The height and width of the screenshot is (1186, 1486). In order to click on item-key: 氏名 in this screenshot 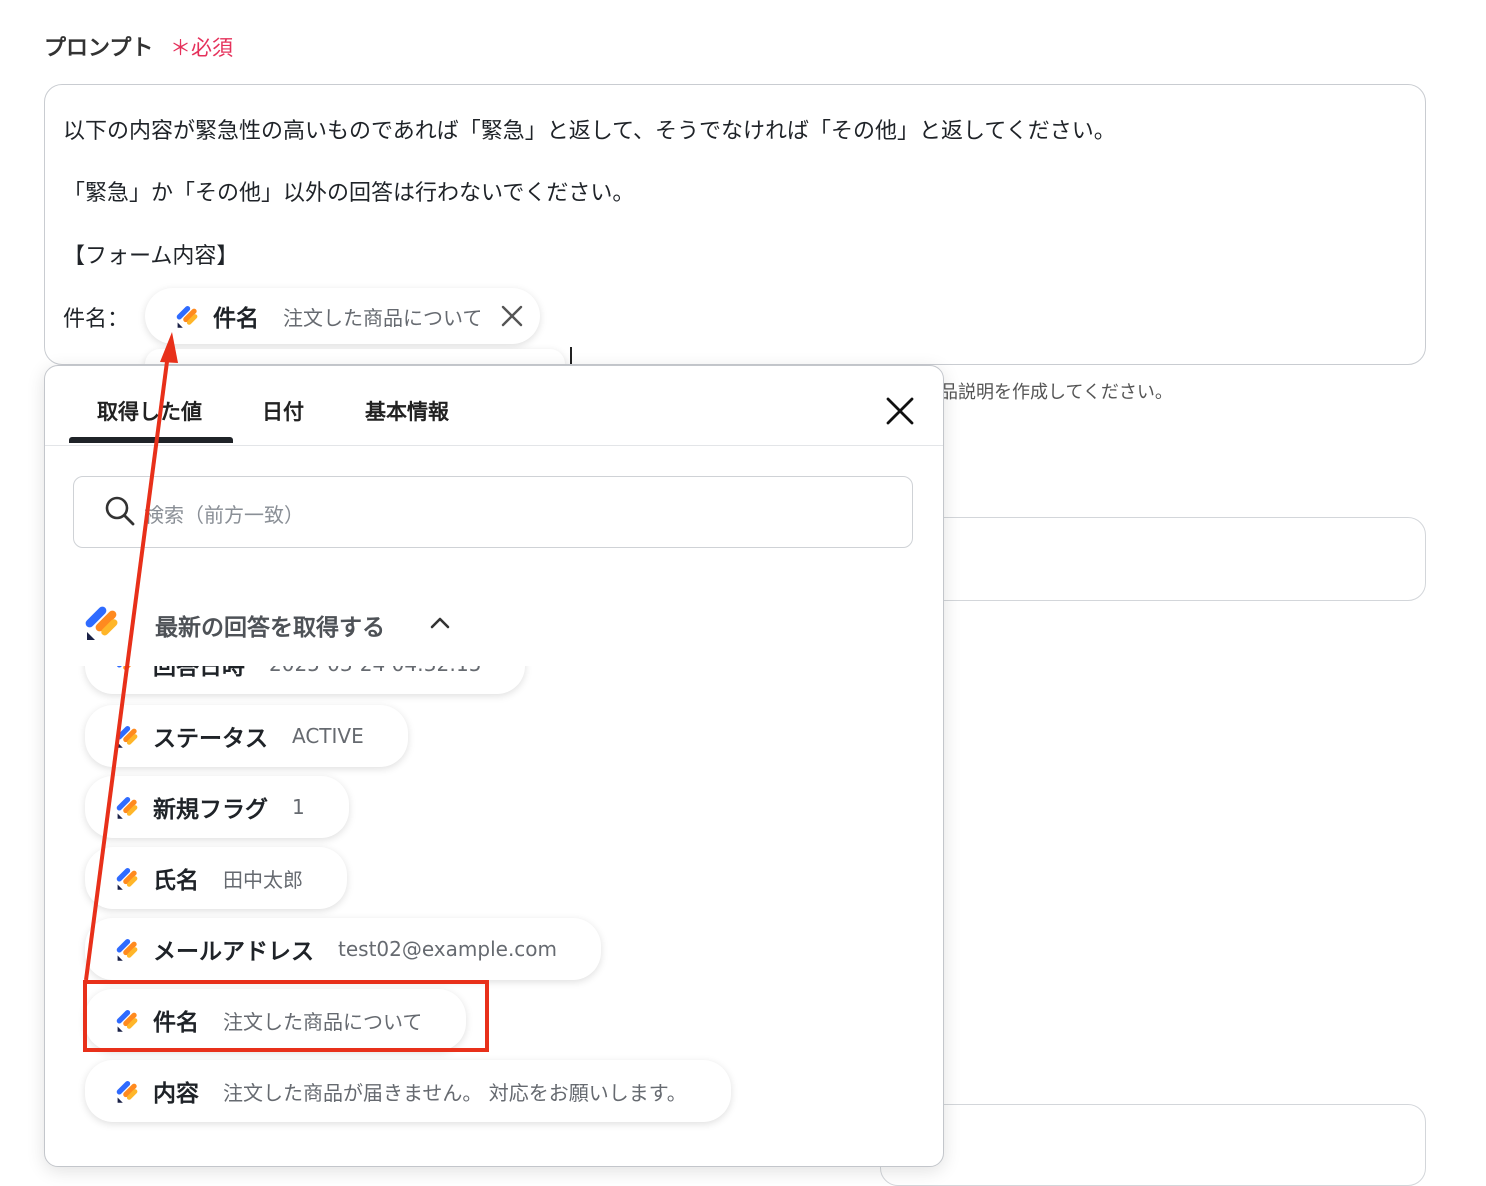, I will do `click(176, 881)`.